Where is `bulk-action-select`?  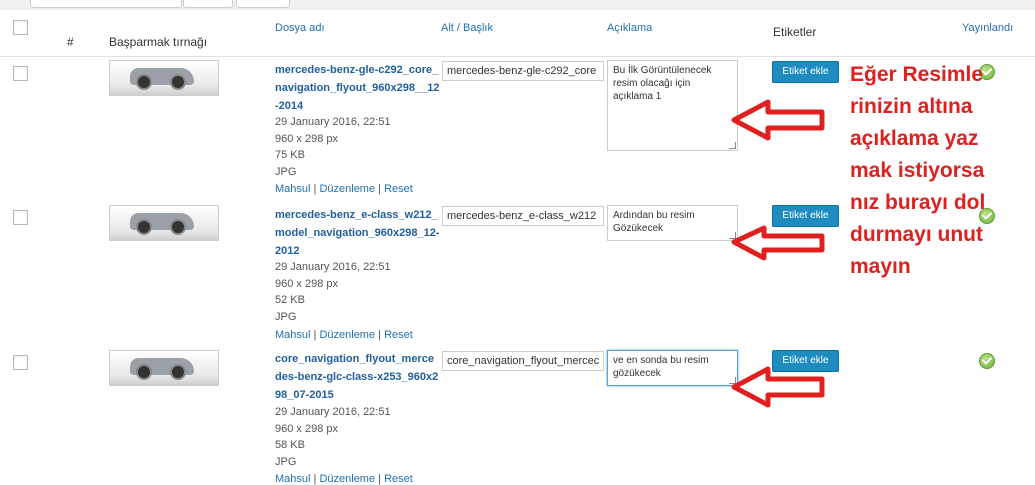 bulk-action-select is located at coordinates (106, 4).